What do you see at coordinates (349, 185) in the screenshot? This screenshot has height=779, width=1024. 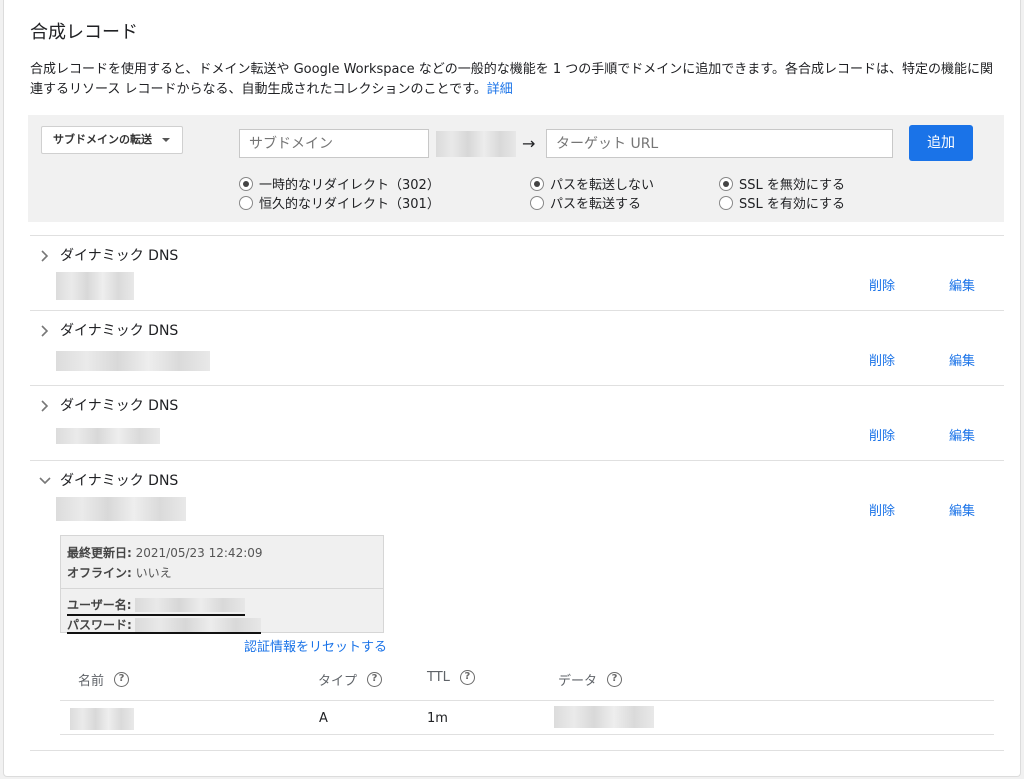 I see `radio-label: 一時的なリダイレクト（302）` at bounding box center [349, 185].